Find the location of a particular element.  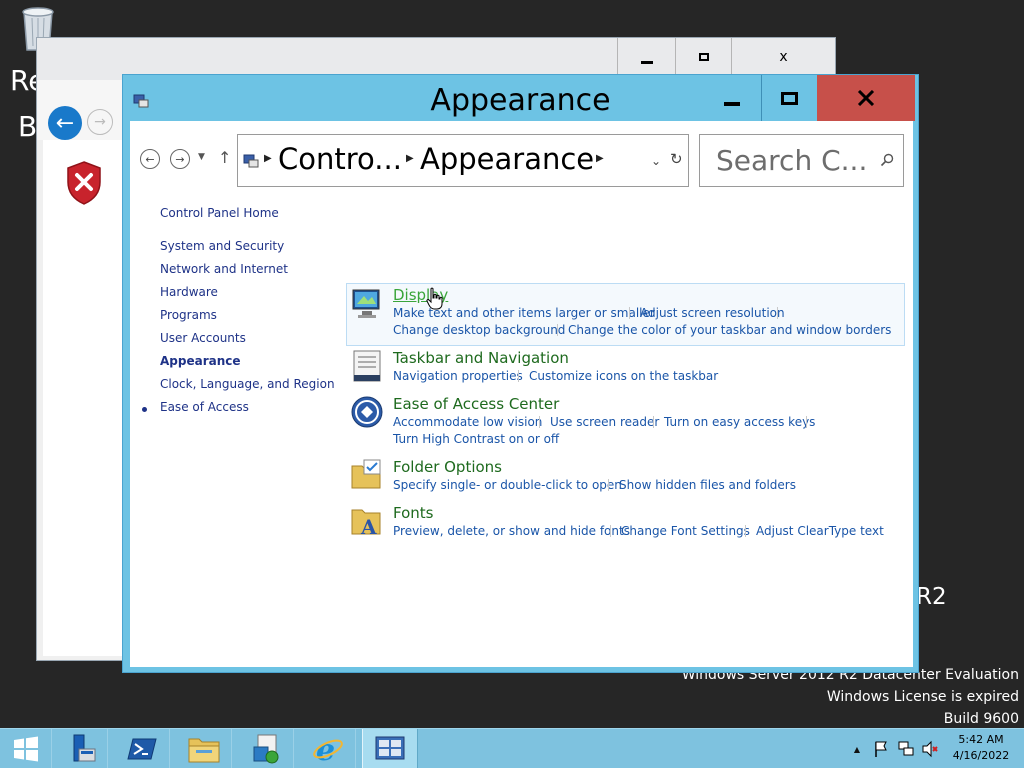

close-button is located at coordinates (866, 98).